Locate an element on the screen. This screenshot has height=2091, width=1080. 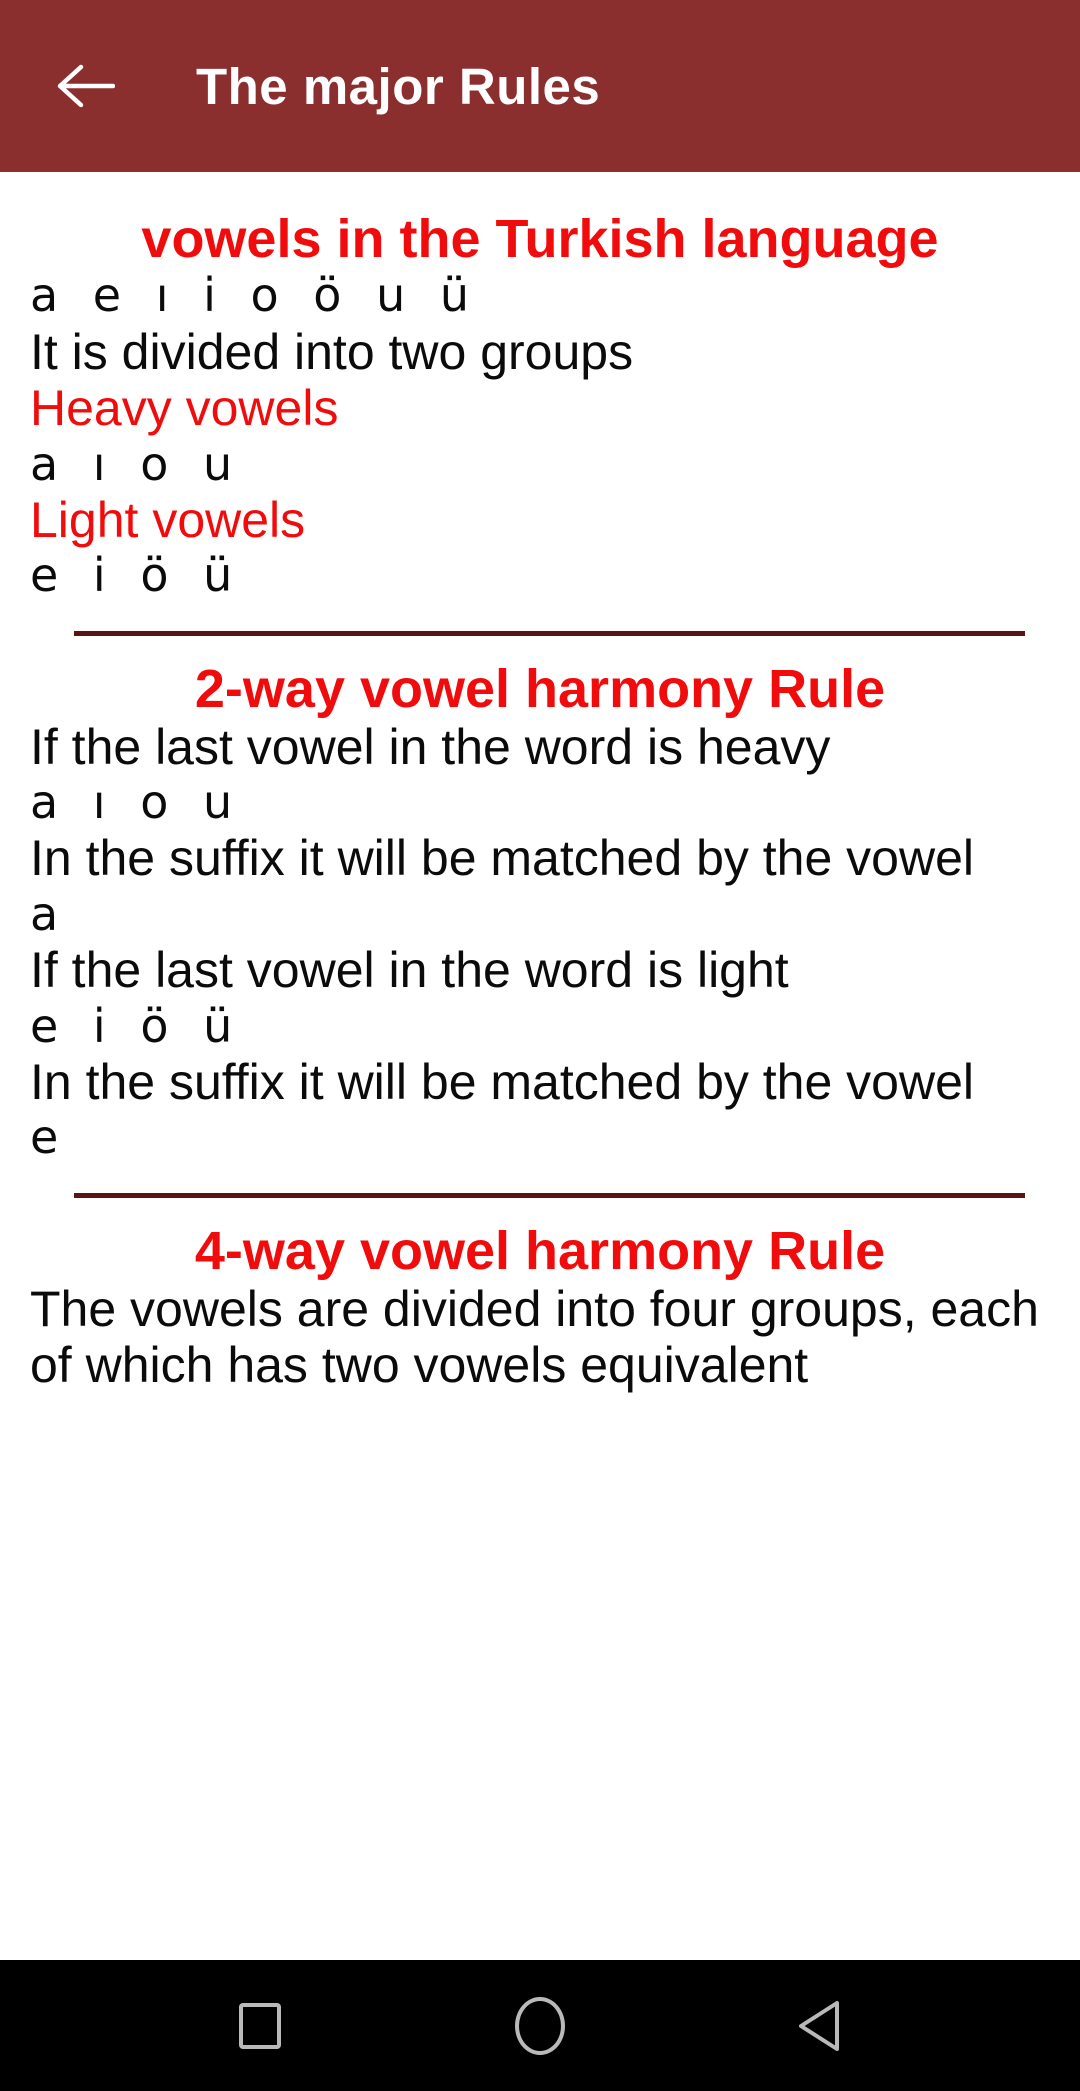
page-title: The major Rules is located at coordinates (398, 86).